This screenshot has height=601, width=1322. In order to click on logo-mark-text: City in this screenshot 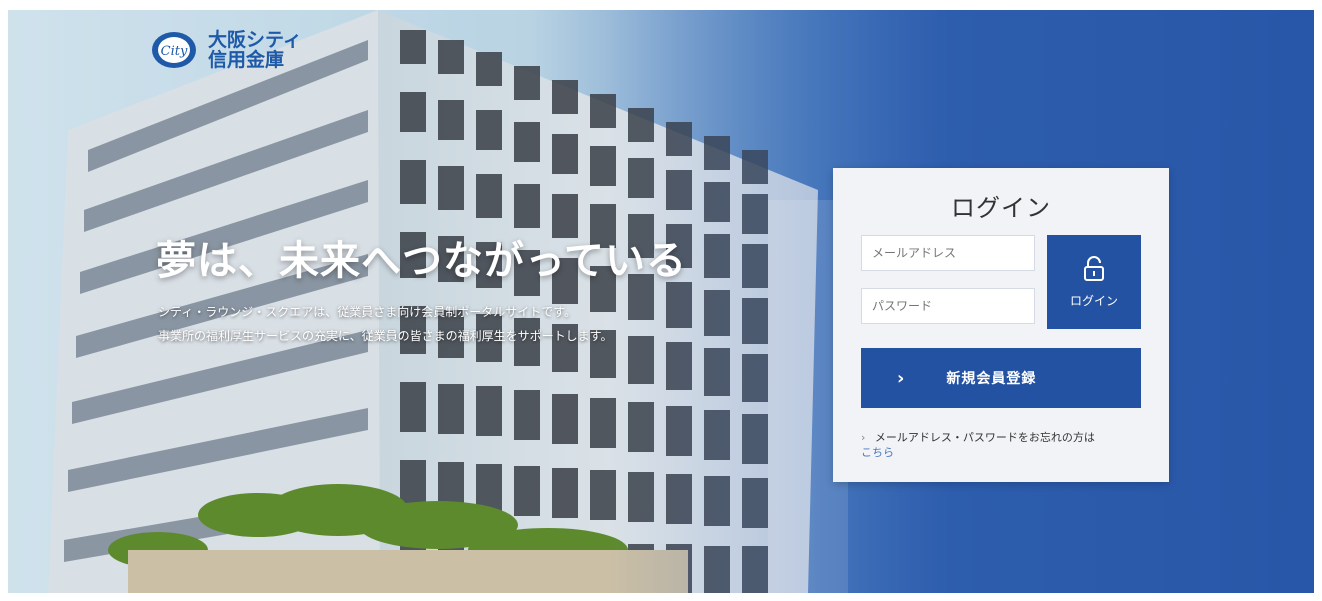, I will do `click(174, 51)`.